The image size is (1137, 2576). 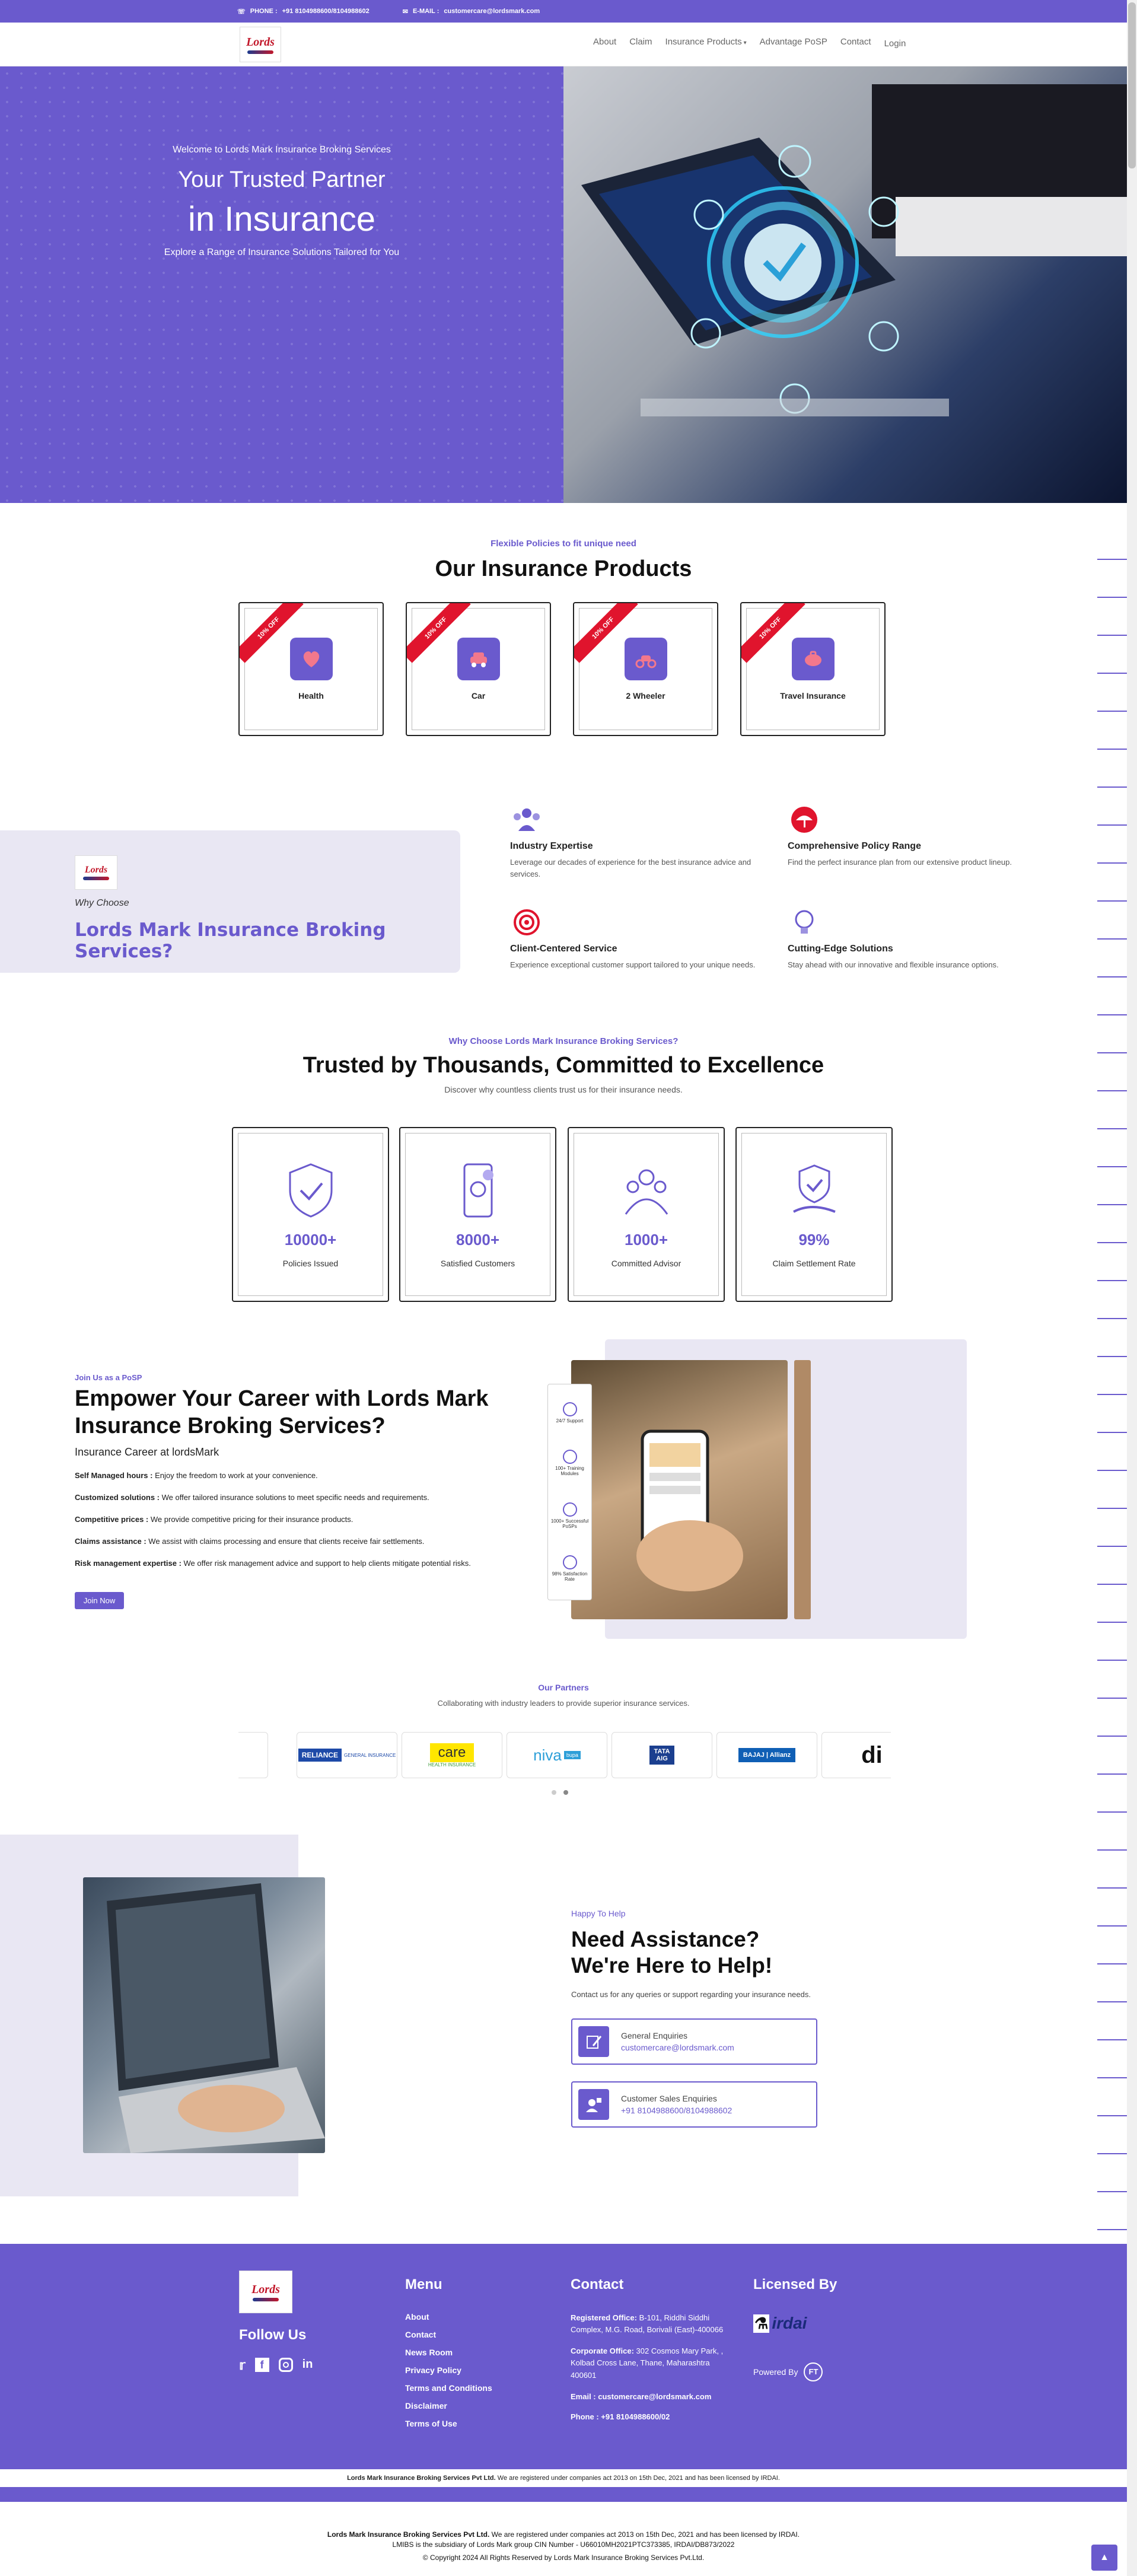 I want to click on stat-number: 1000+, so click(x=646, y=1240).